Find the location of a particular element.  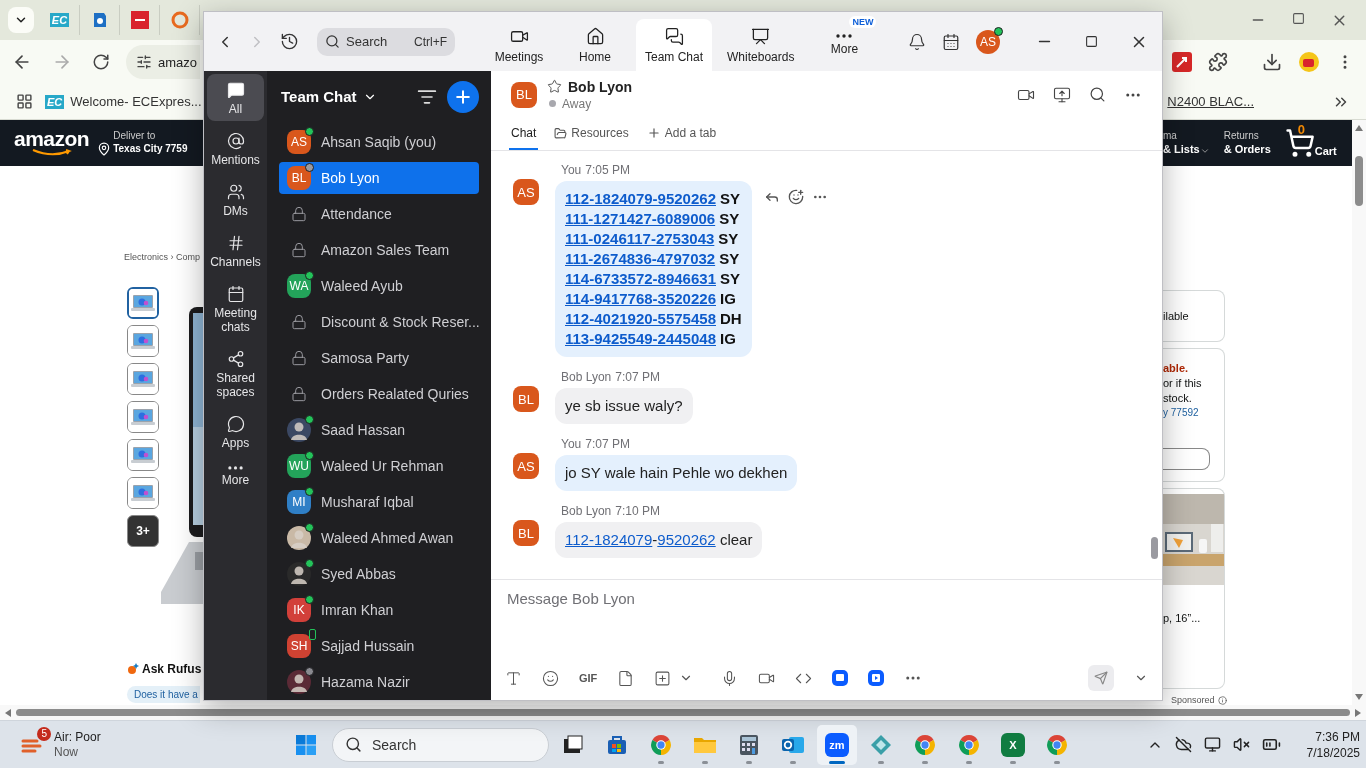

scroll-left-icon is located at coordinates (8, 712).